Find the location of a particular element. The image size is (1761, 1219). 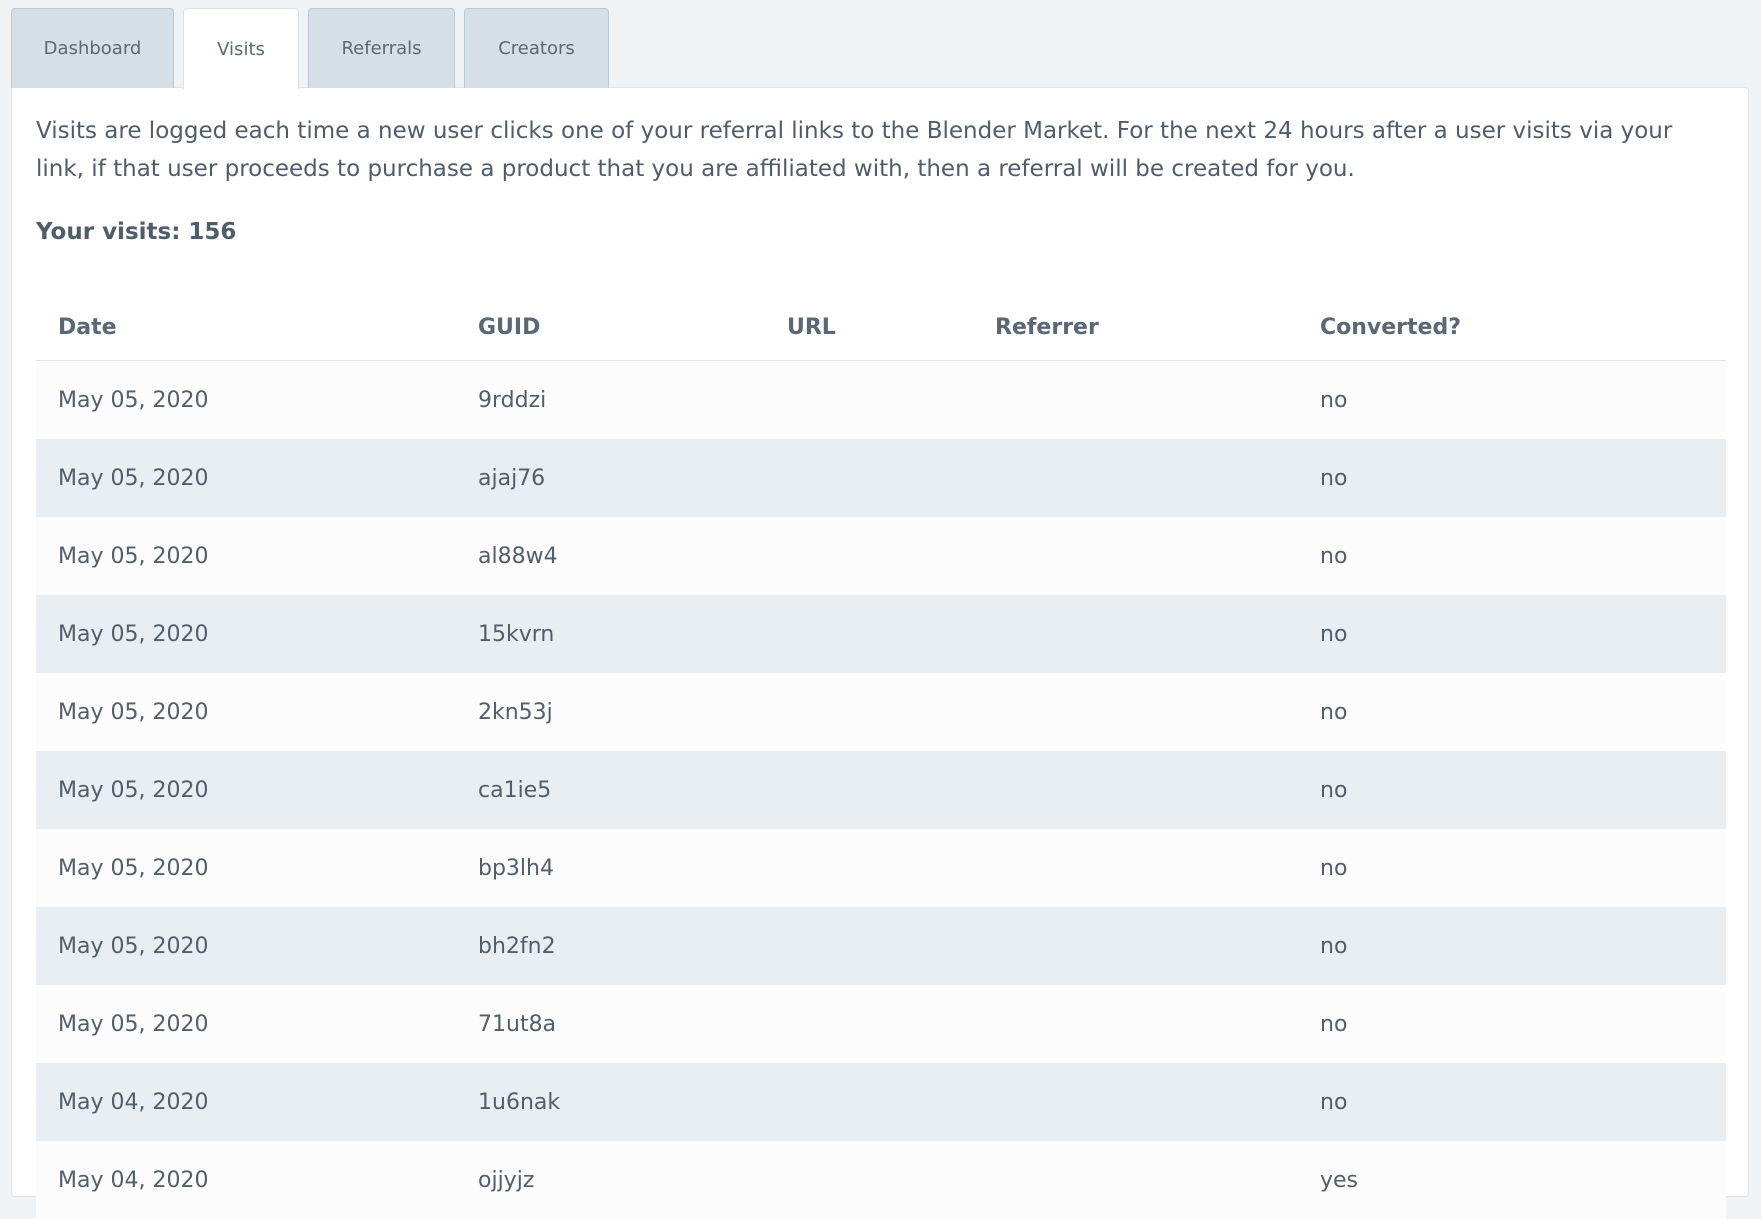

table-row: May 05, 2020 71ut8a no is located at coordinates (881, 1024).